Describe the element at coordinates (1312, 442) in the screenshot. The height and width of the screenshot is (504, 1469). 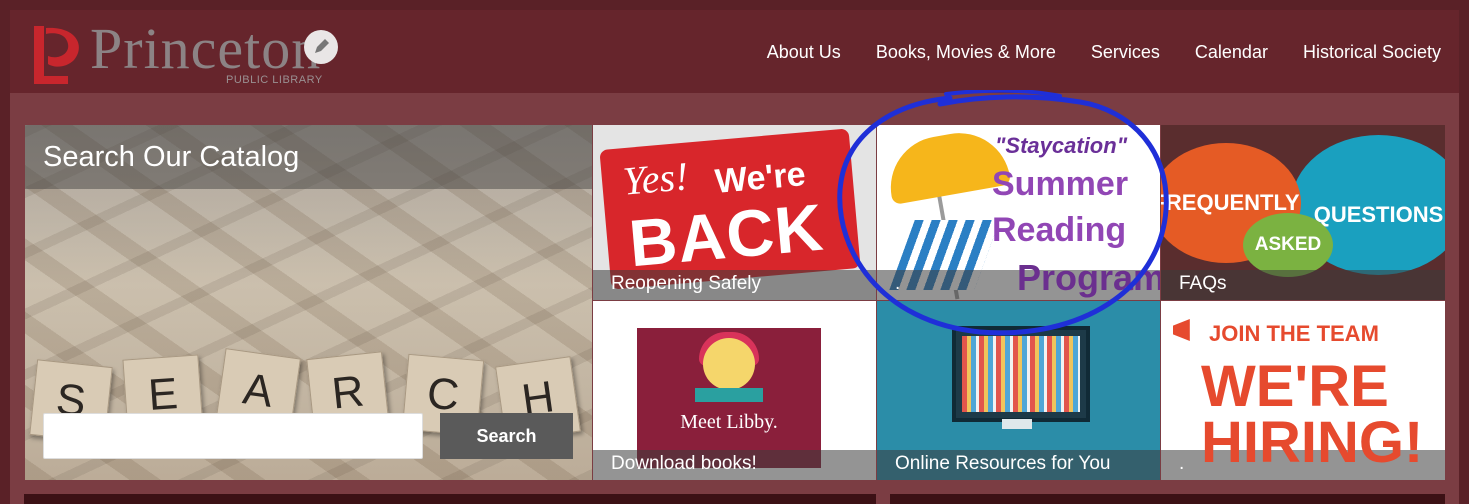
I see `hiring-text: HIRING!` at that location.